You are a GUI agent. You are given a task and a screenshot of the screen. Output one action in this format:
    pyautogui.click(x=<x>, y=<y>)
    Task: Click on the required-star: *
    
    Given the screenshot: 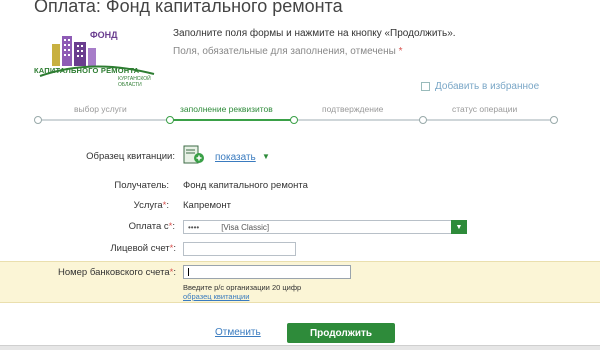 What is the action you would take?
    pyautogui.click(x=400, y=51)
    